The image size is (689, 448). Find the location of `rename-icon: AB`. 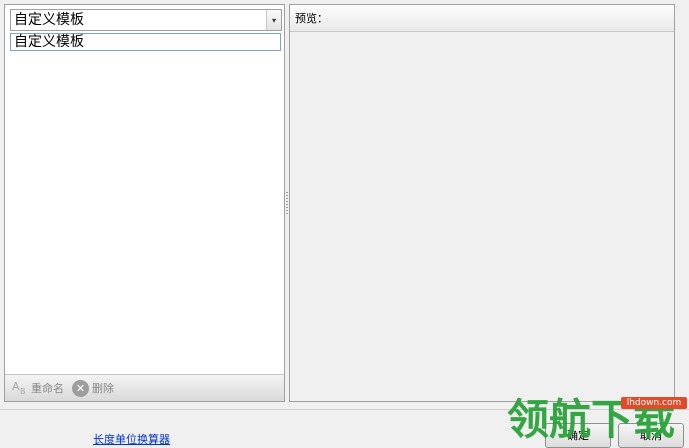

rename-icon: AB is located at coordinates (19, 388).